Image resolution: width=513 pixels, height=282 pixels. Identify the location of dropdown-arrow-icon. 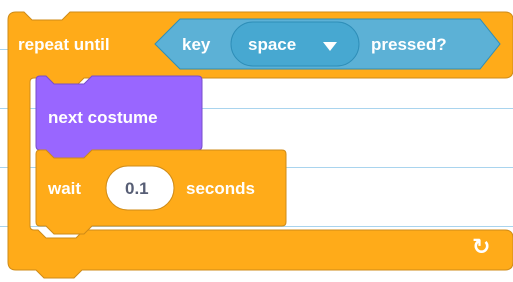
(330, 46).